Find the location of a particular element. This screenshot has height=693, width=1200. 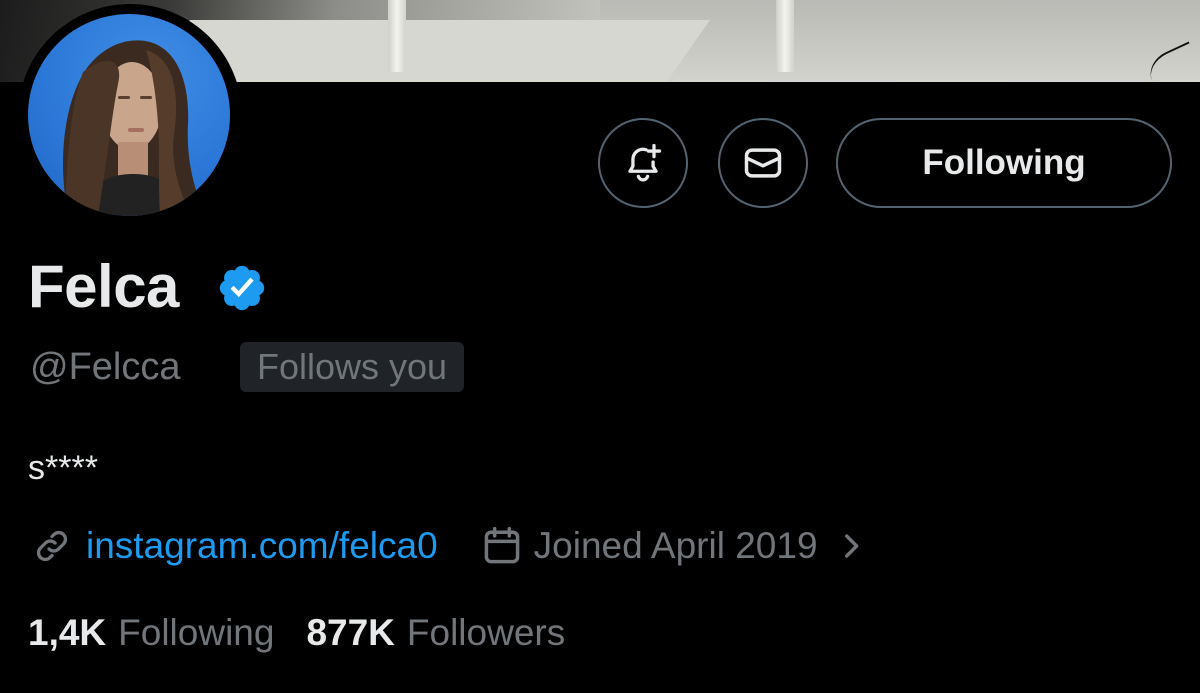

link-icon is located at coordinates (52, 546).